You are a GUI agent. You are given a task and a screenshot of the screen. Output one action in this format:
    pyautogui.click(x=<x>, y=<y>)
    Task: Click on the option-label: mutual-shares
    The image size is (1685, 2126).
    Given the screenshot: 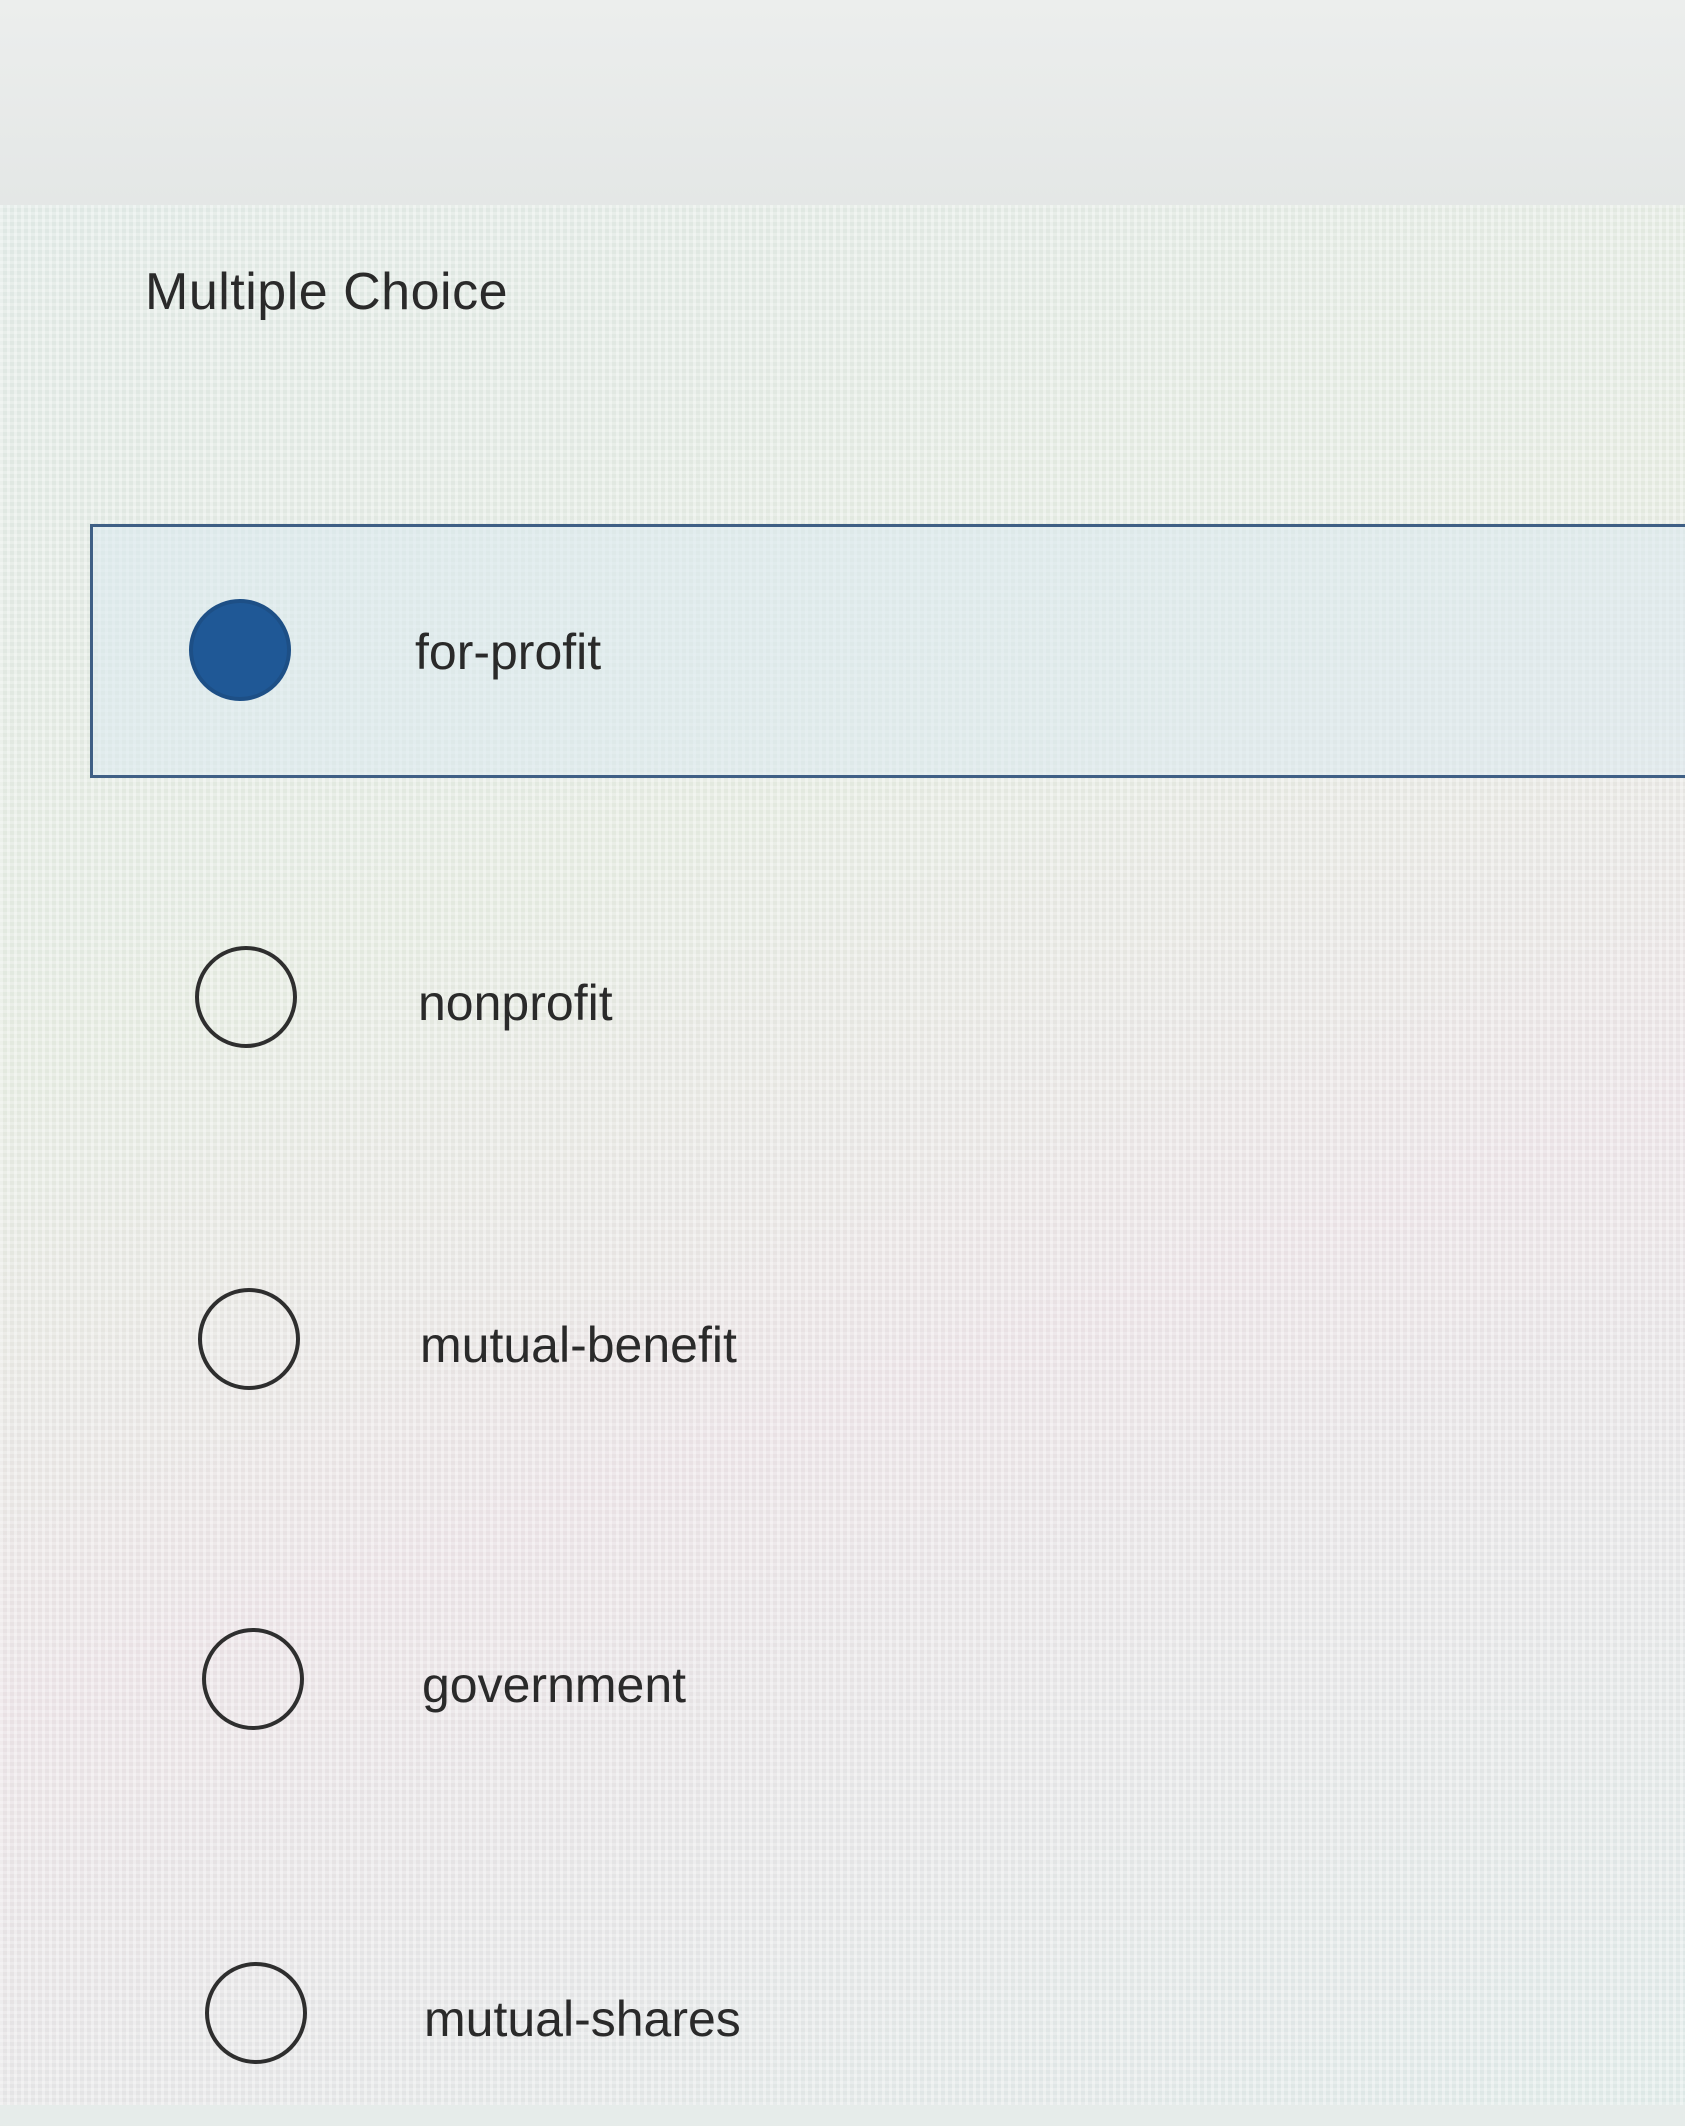 What is the action you would take?
    pyautogui.click(x=582, y=2019)
    